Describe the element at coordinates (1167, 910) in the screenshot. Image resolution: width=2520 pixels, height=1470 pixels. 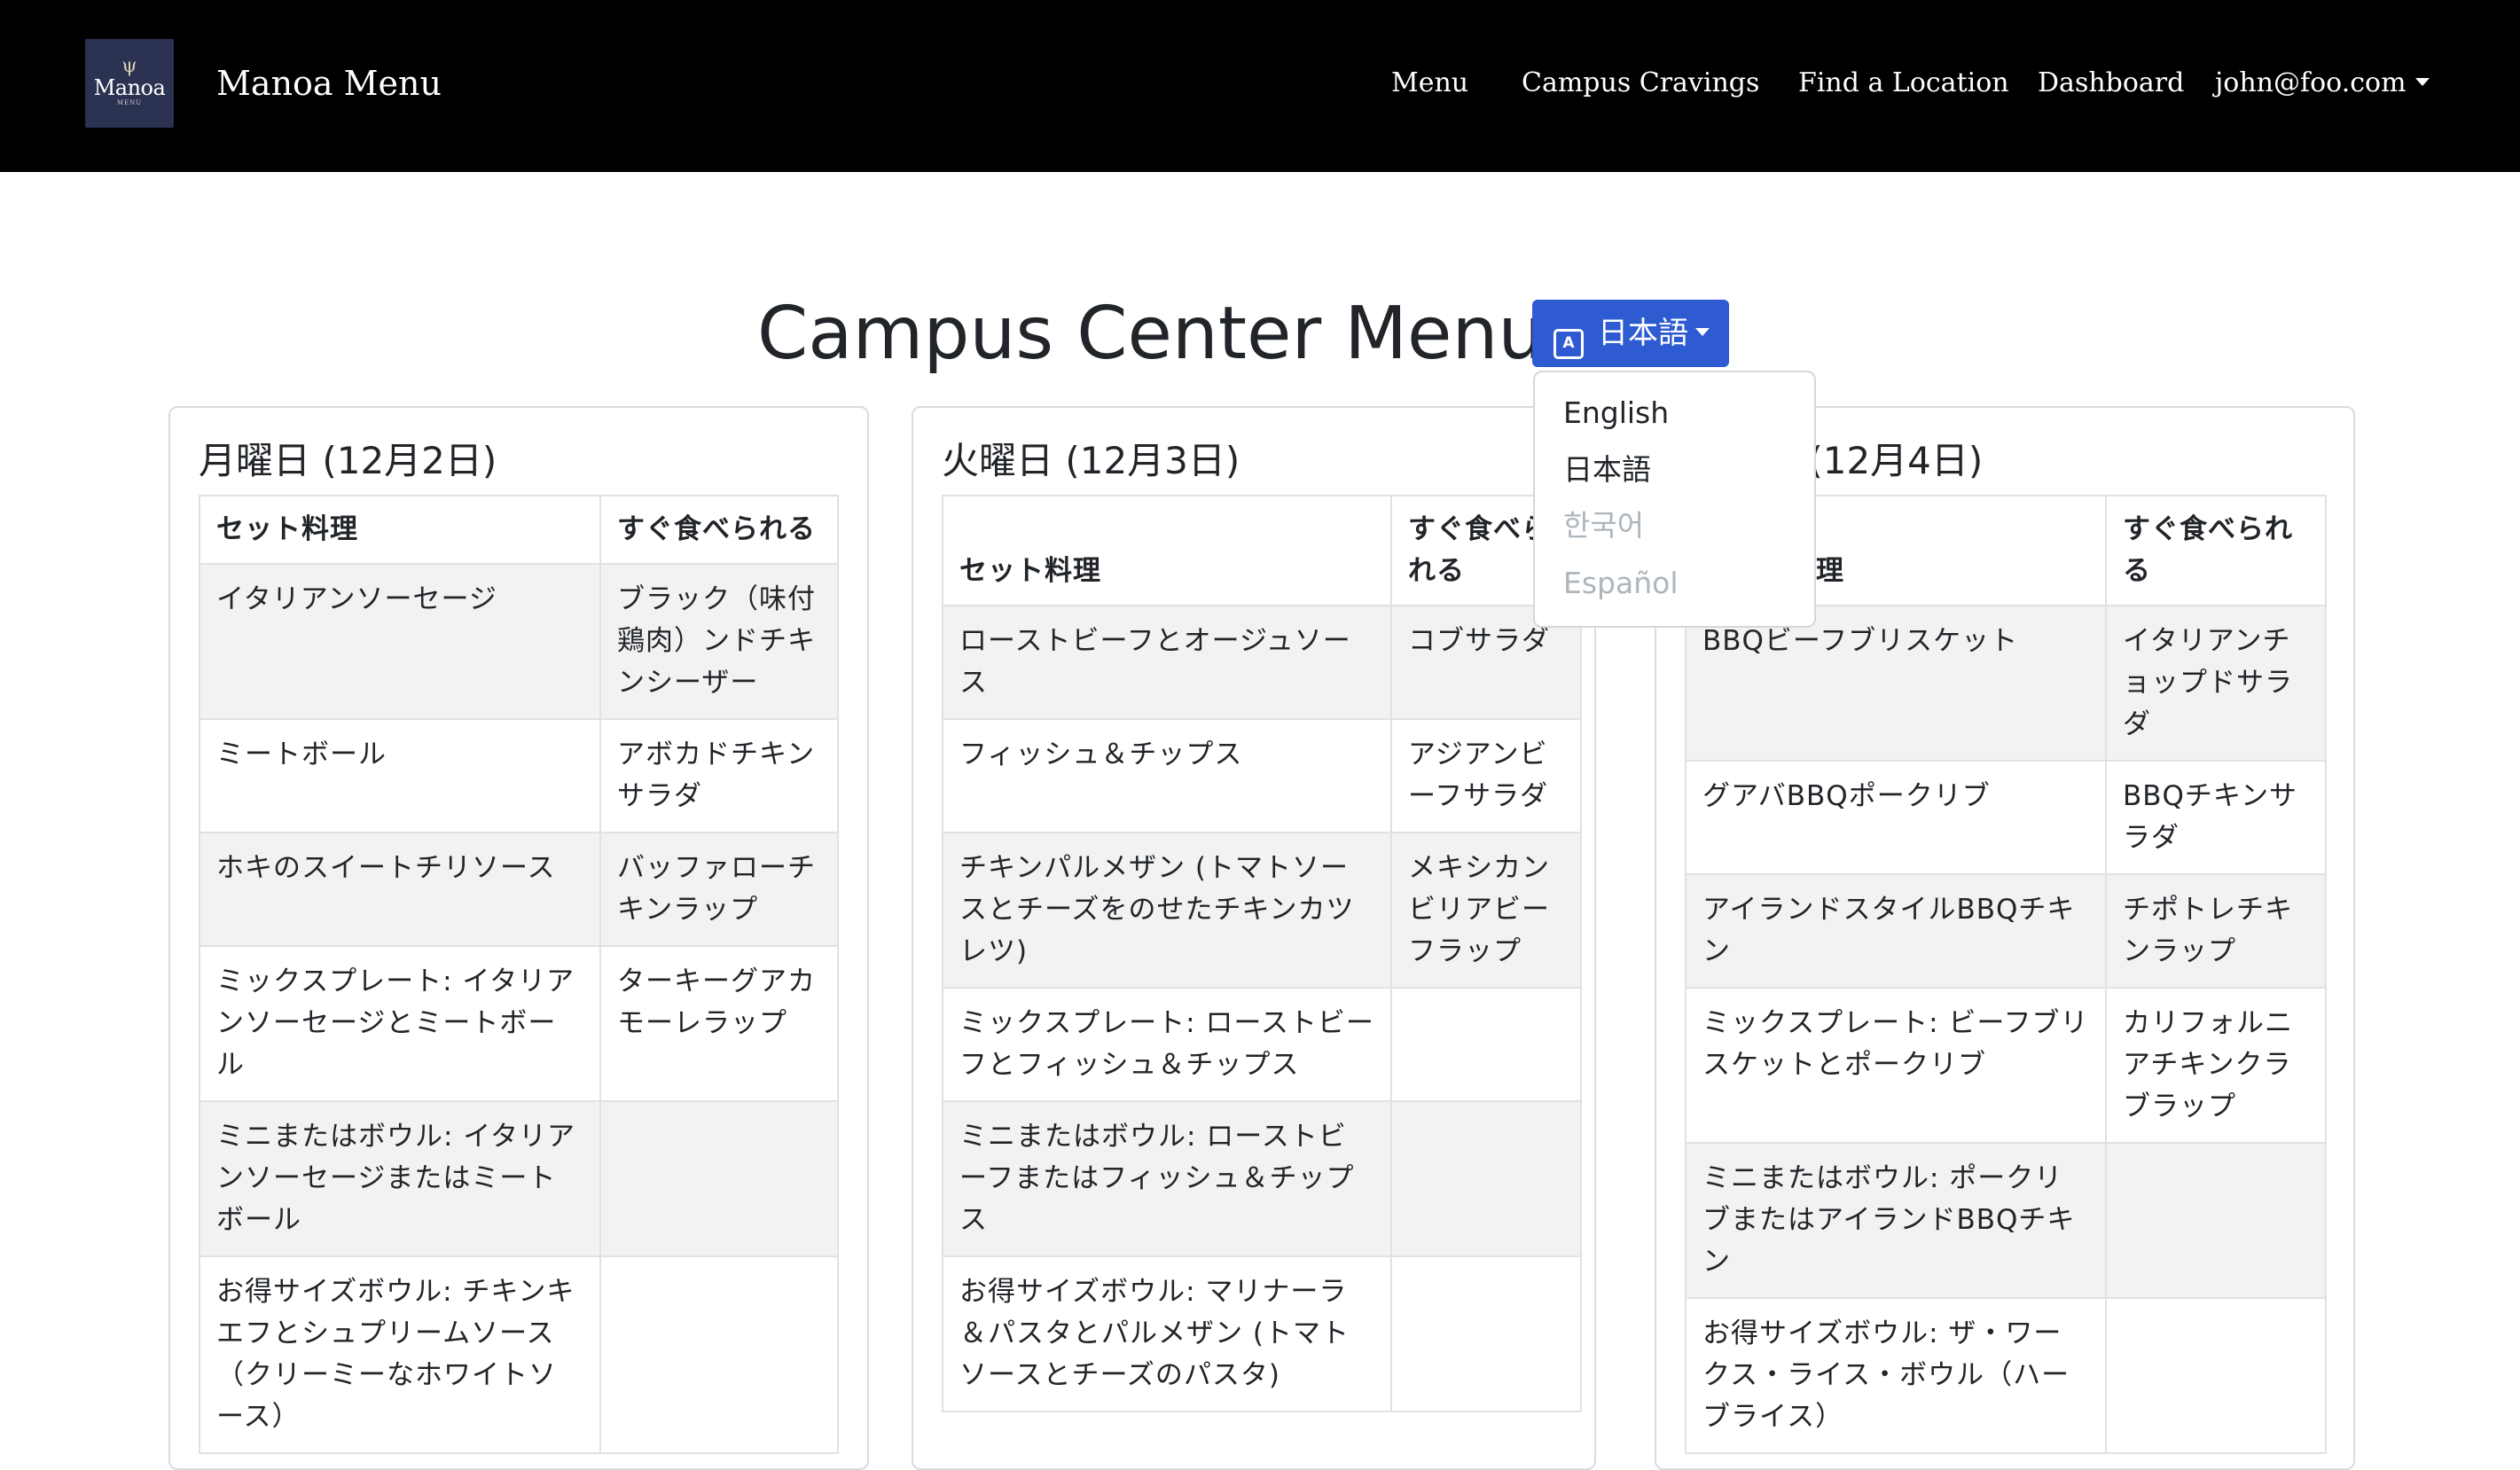
I see `table-cell: チキンパルメザン (トマトソースとチーズをのせたチキンカツレツ)` at that location.